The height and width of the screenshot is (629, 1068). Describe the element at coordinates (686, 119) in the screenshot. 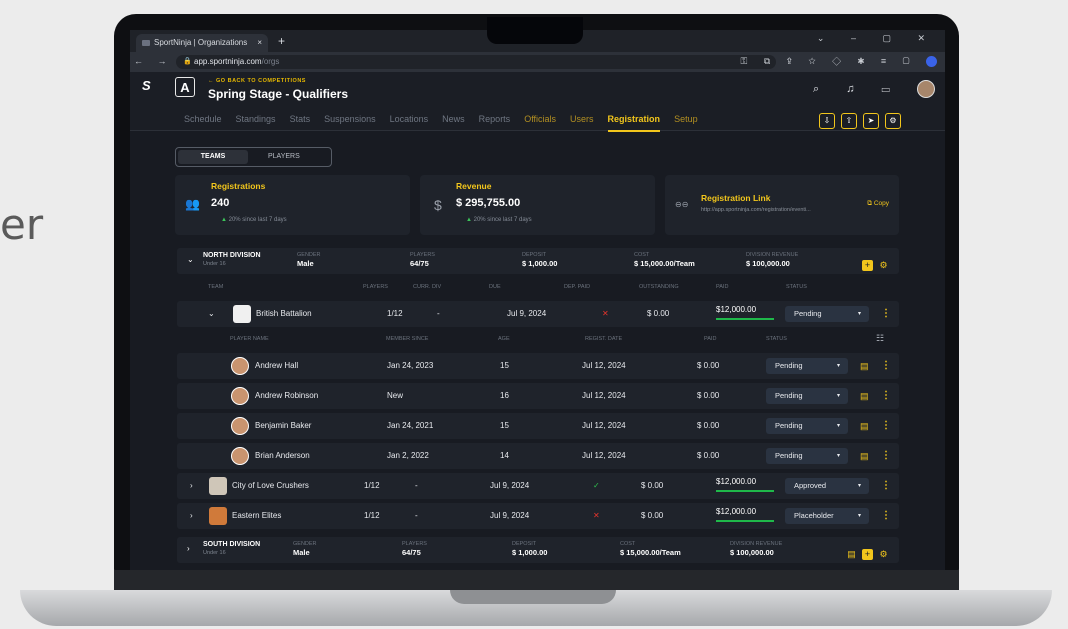

I see `tab-setup: Setup` at that location.